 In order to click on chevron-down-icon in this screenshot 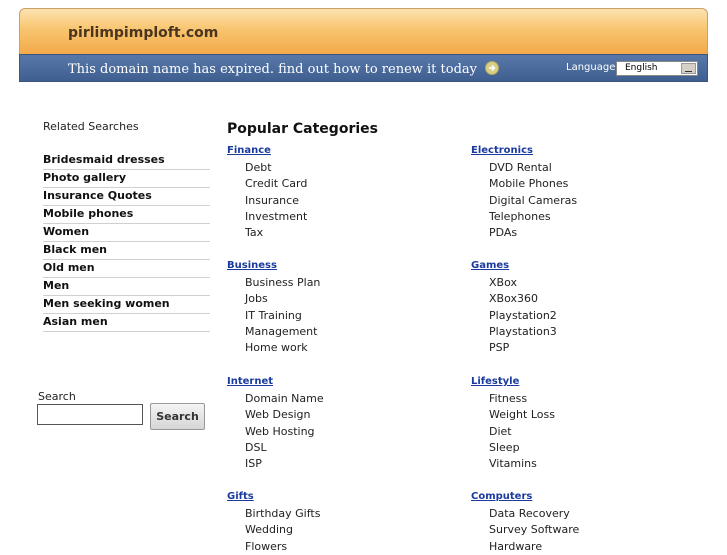, I will do `click(688, 68)`.